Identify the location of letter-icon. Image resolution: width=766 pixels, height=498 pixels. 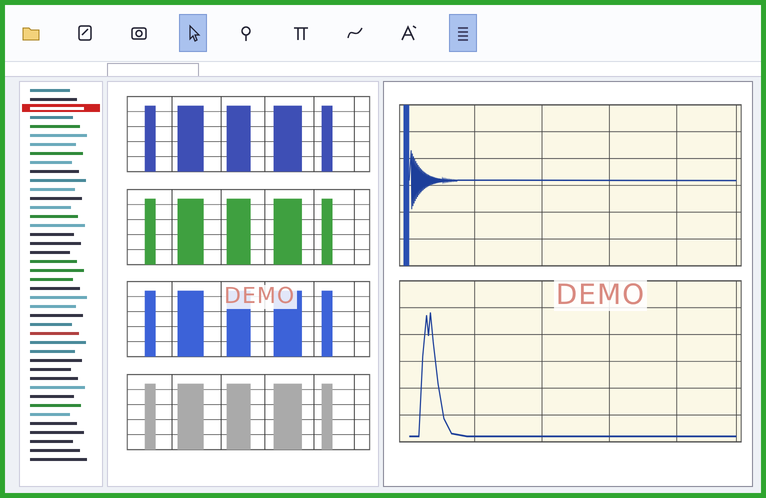
(409, 33).